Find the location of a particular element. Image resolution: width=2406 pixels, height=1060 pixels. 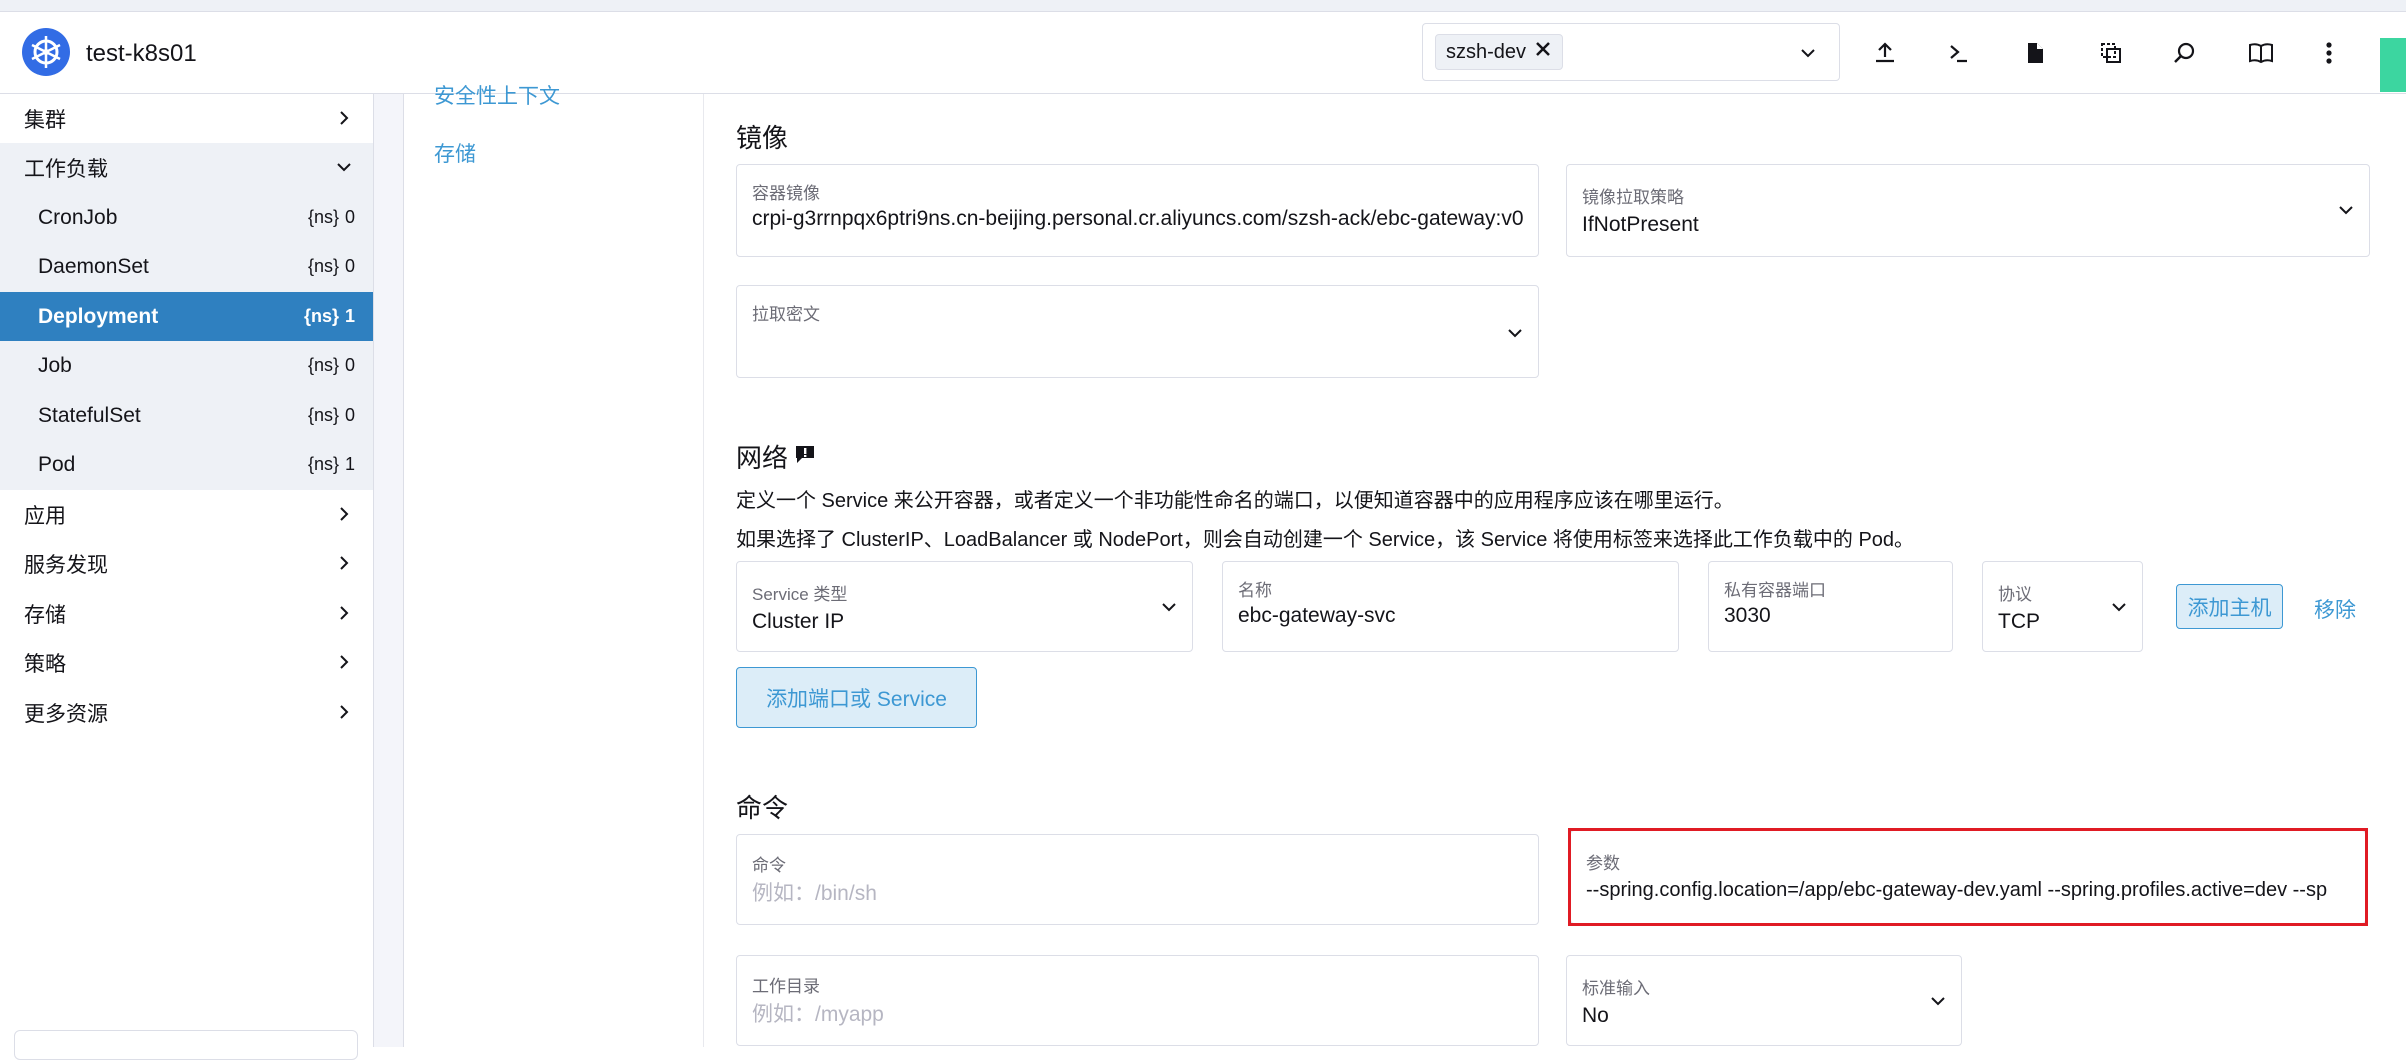

sidebar-group-label: 服务发现 is located at coordinates (66, 565).